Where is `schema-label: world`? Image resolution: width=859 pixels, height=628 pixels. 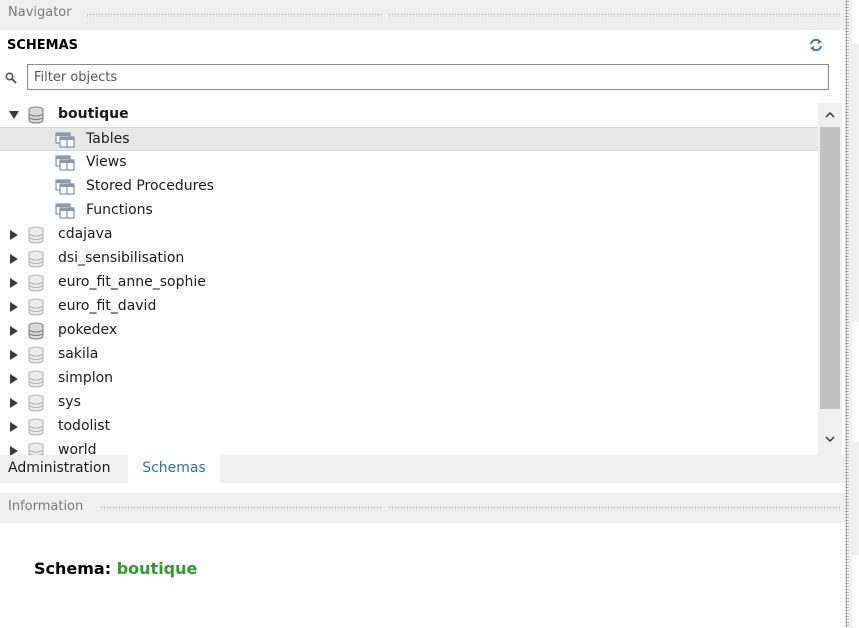
schema-label: world is located at coordinates (77, 448).